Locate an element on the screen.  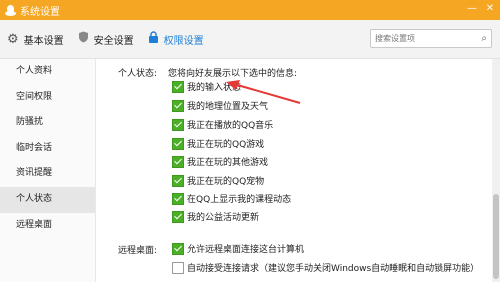
sidebar-item-temp-session: 临时会话 is located at coordinates (47, 149).